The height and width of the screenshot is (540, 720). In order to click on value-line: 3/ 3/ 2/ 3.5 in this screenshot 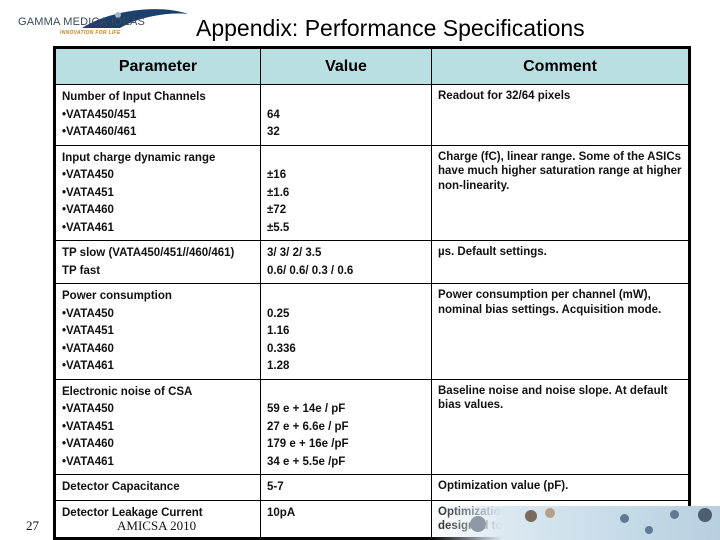, I will do `click(294, 253)`.